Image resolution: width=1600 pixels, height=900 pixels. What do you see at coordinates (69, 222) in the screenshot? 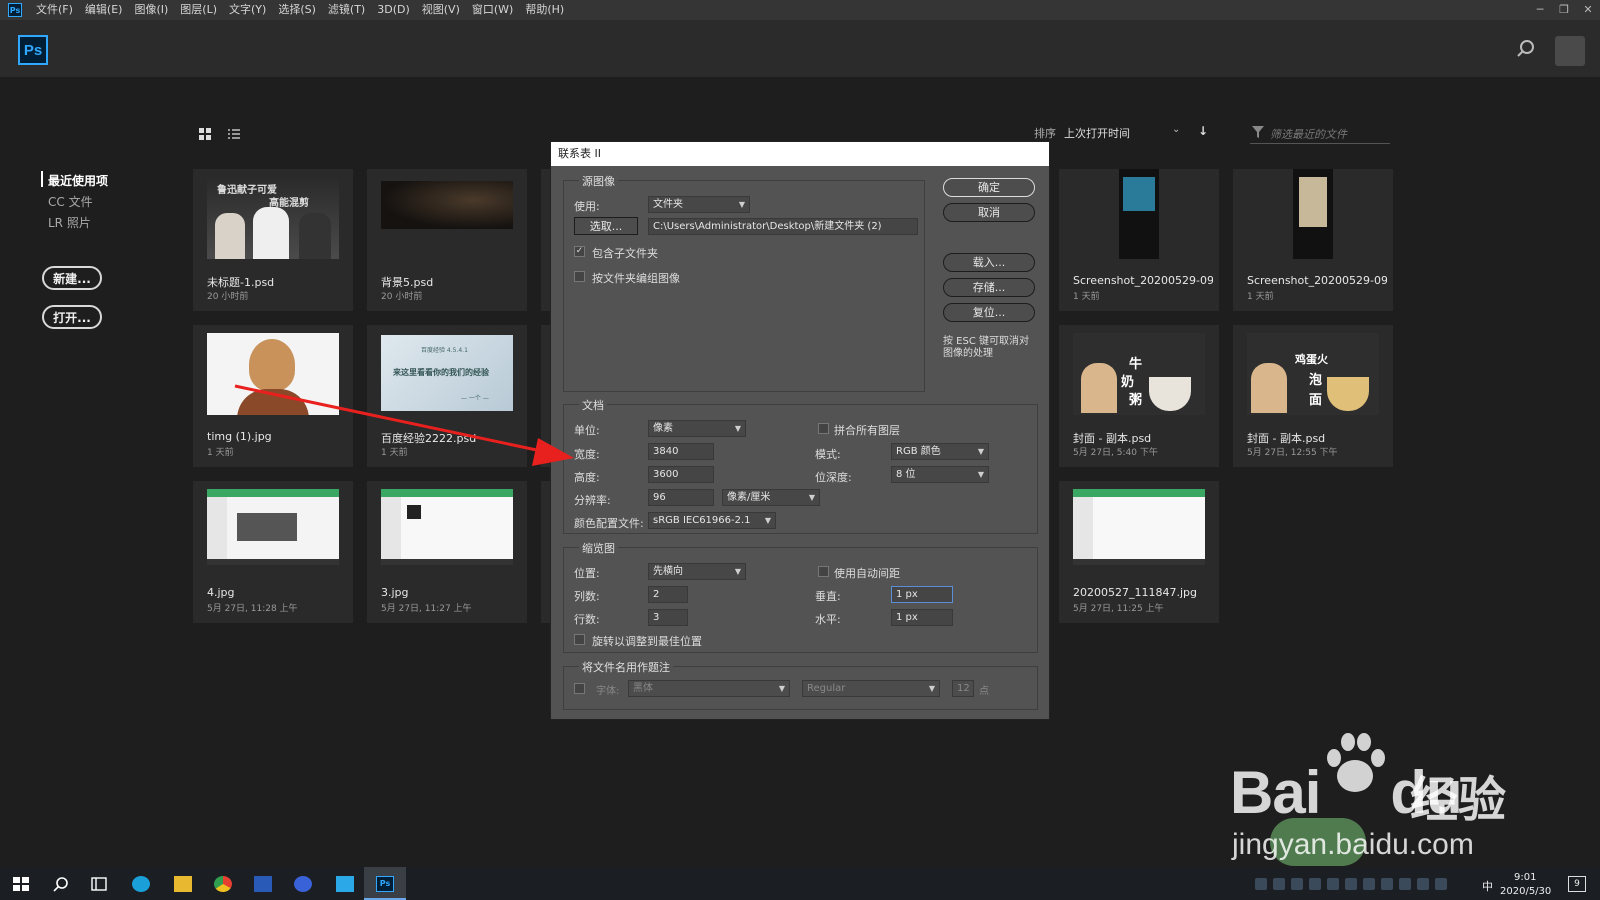
I see `sidebar-item-lr-photos: LR 照片` at bounding box center [69, 222].